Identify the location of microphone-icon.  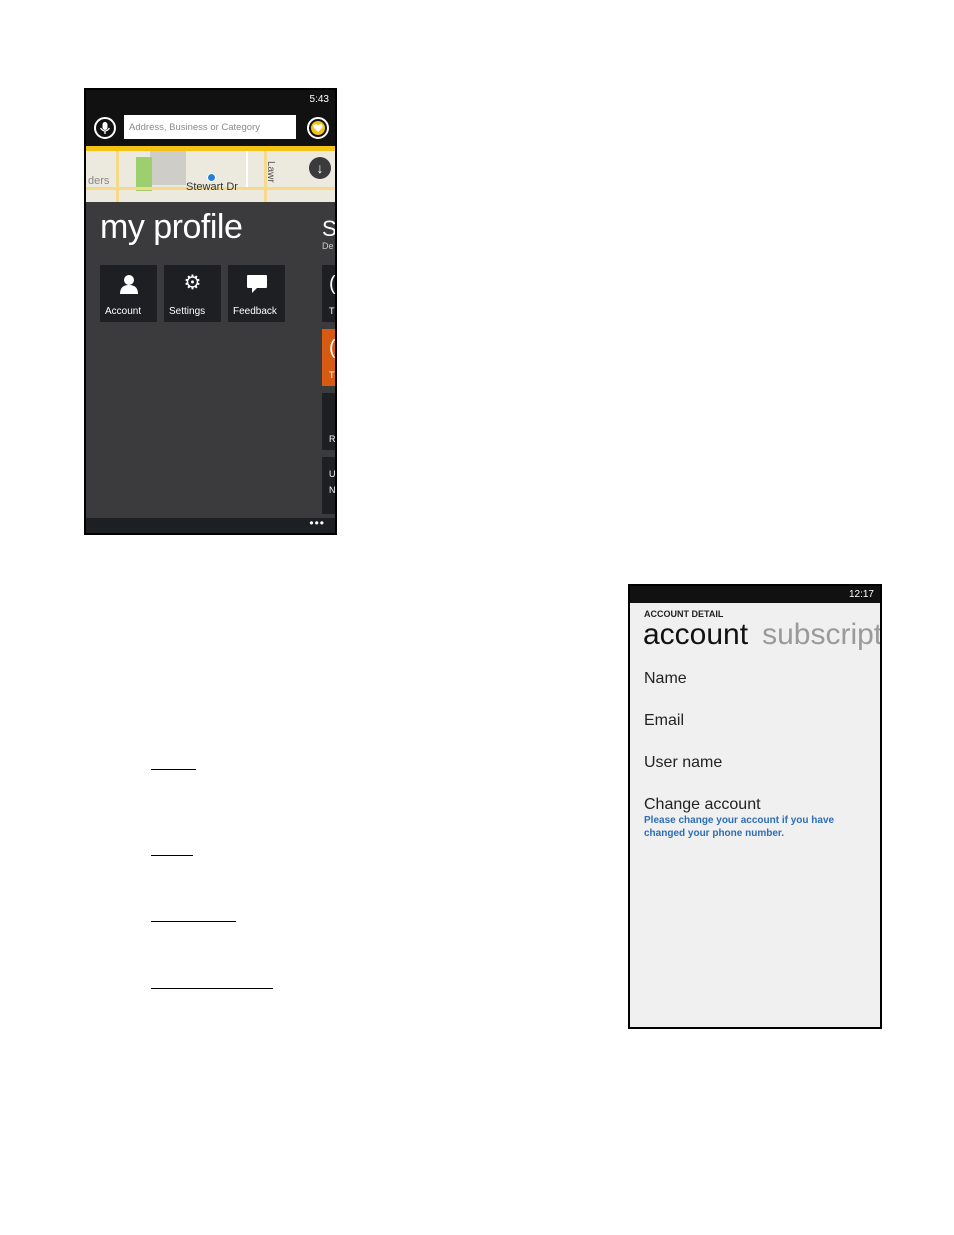
(105, 128).